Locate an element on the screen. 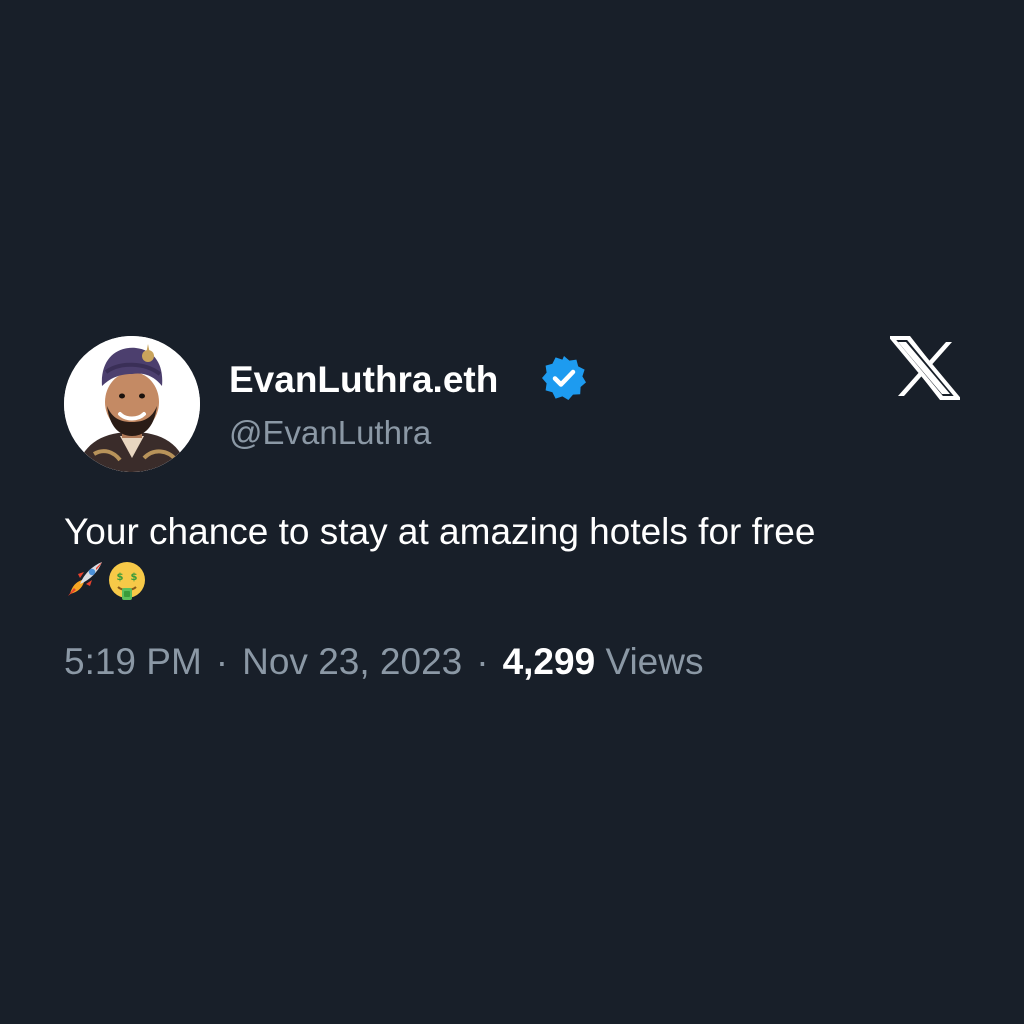 This screenshot has height=1024, width=1024. author-display-name: EvanLuthra.eth is located at coordinates (363, 380).